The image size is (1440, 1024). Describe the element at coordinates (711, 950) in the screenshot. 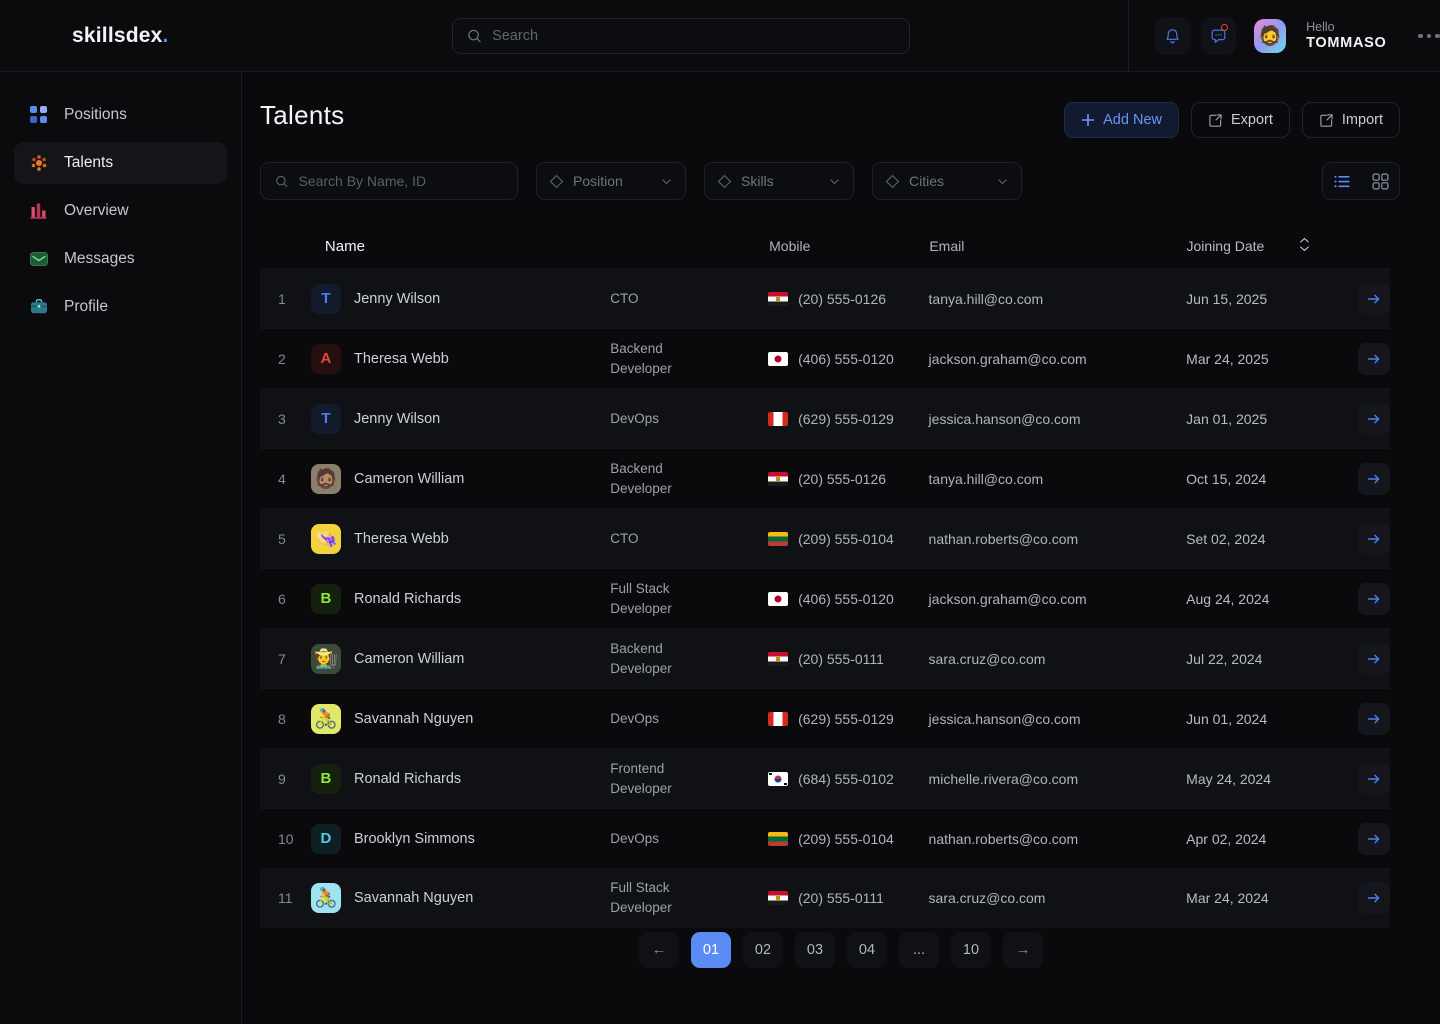

I see `pagination-page-01: 01` at that location.